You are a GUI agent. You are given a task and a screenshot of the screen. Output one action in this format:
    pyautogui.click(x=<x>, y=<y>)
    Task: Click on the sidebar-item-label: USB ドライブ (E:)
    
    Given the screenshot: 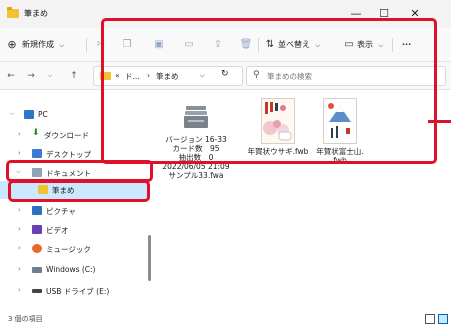 What is the action you would take?
    pyautogui.click(x=78, y=291)
    